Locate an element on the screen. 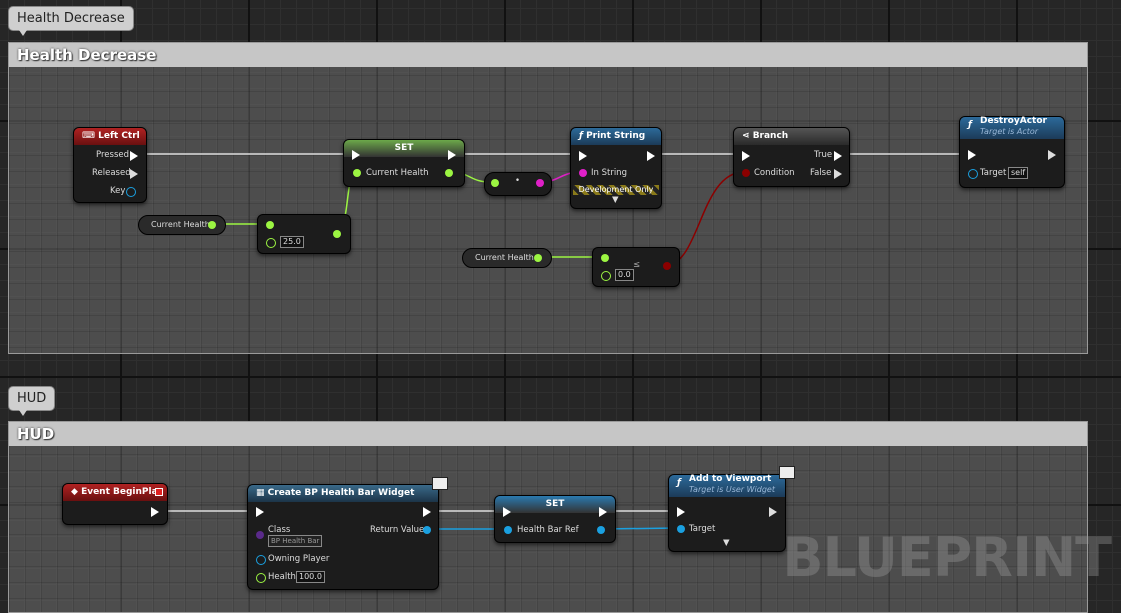  class-select: BP Health Bar is located at coordinates (295, 541).